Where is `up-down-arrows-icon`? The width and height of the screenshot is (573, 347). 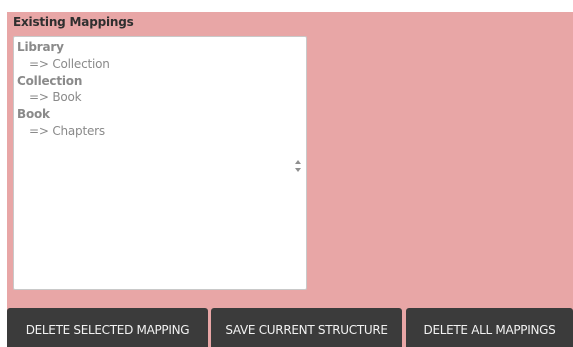
up-down-arrows-icon is located at coordinates (298, 165).